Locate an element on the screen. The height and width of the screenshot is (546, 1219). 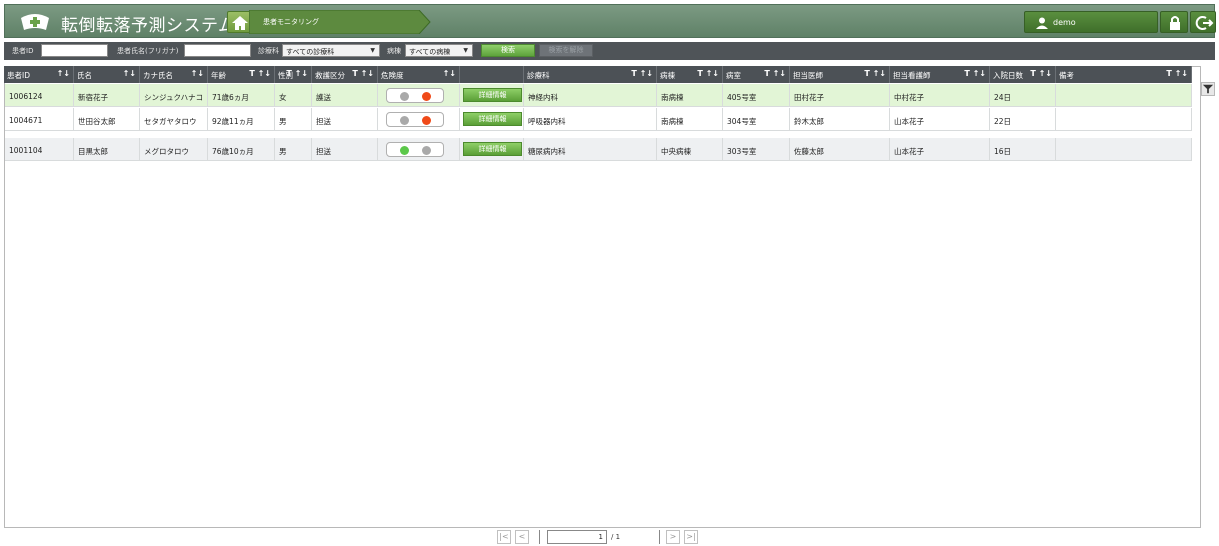
cell-kana: シンジュクハナコ is located at coordinates (174, 95).